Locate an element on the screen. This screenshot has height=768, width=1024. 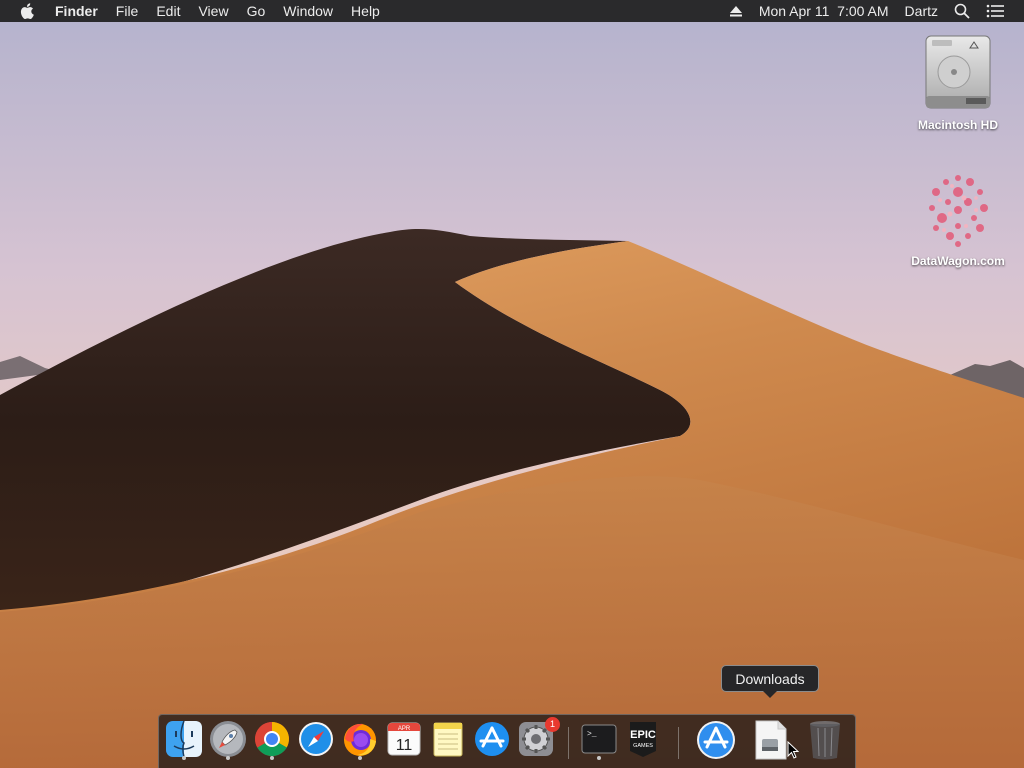
datawagon-image-icon is located at coordinates (958, 210).